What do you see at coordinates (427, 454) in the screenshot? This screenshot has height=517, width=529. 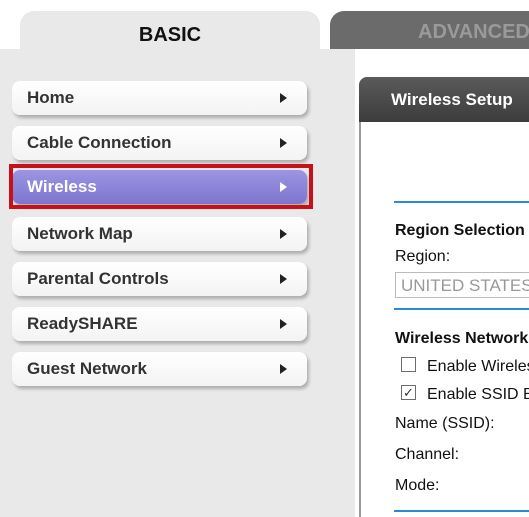 I see `channel-label: Channel:` at bounding box center [427, 454].